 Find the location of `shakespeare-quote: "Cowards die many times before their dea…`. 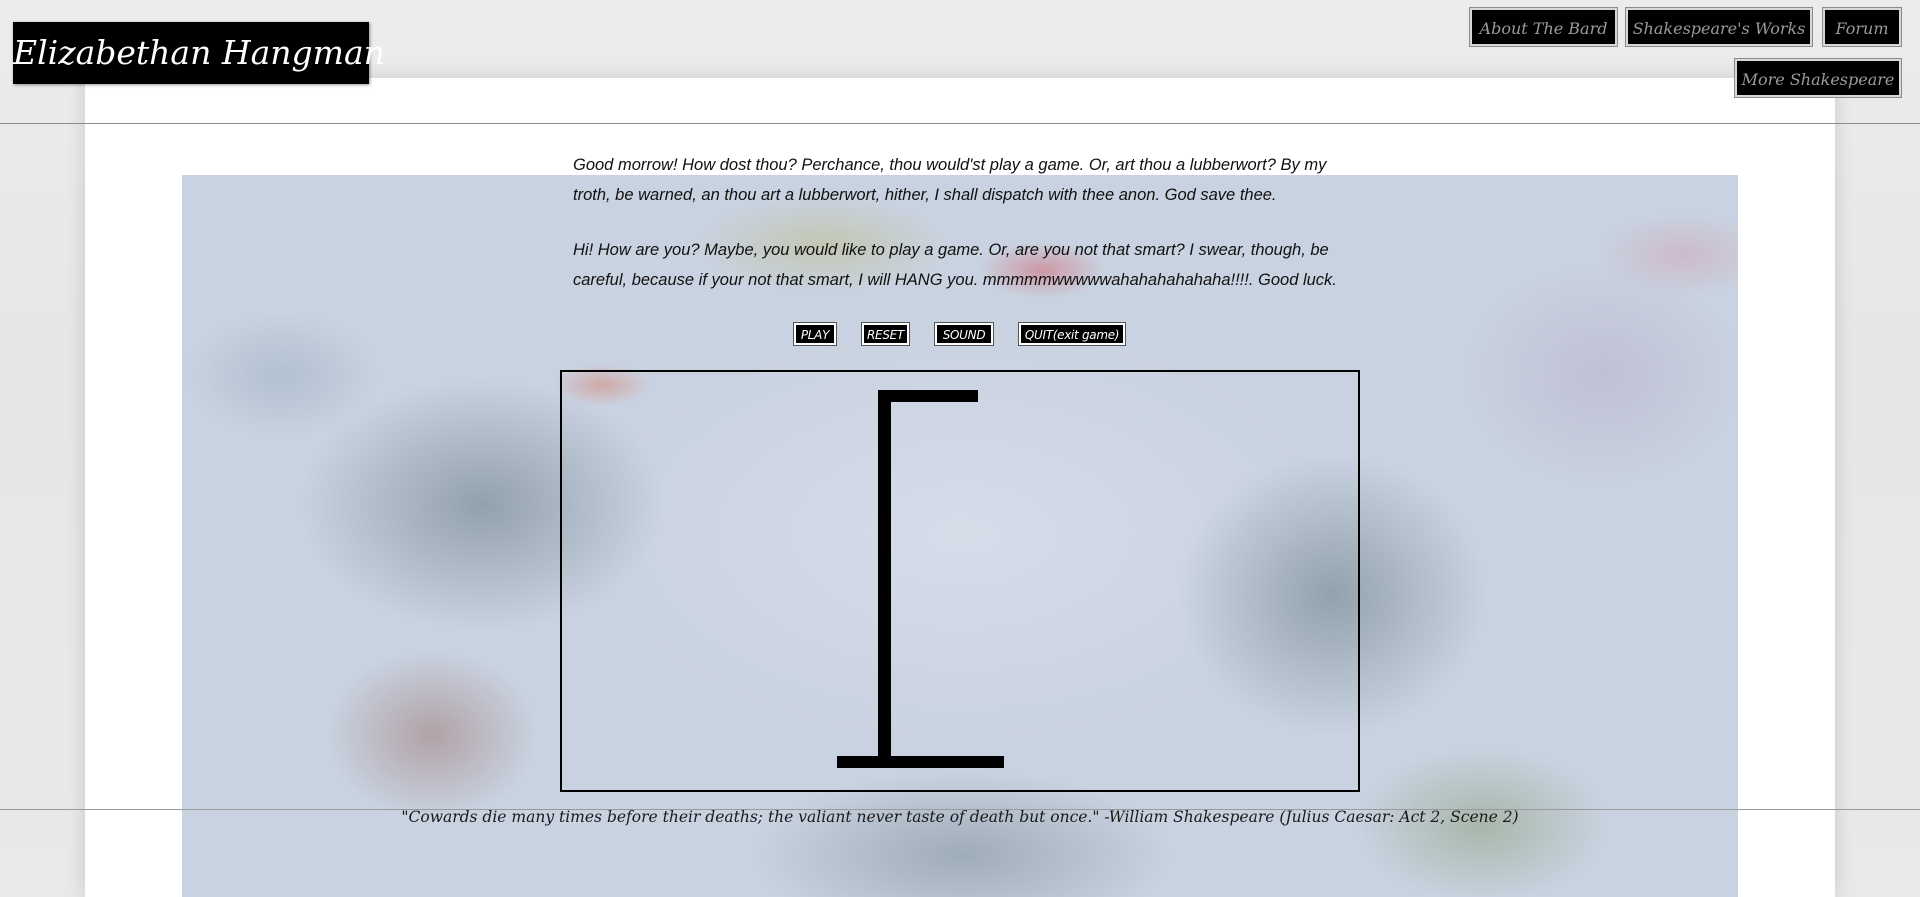

shakespeare-quote: "Cowards die many times before their dea… is located at coordinates (960, 817).